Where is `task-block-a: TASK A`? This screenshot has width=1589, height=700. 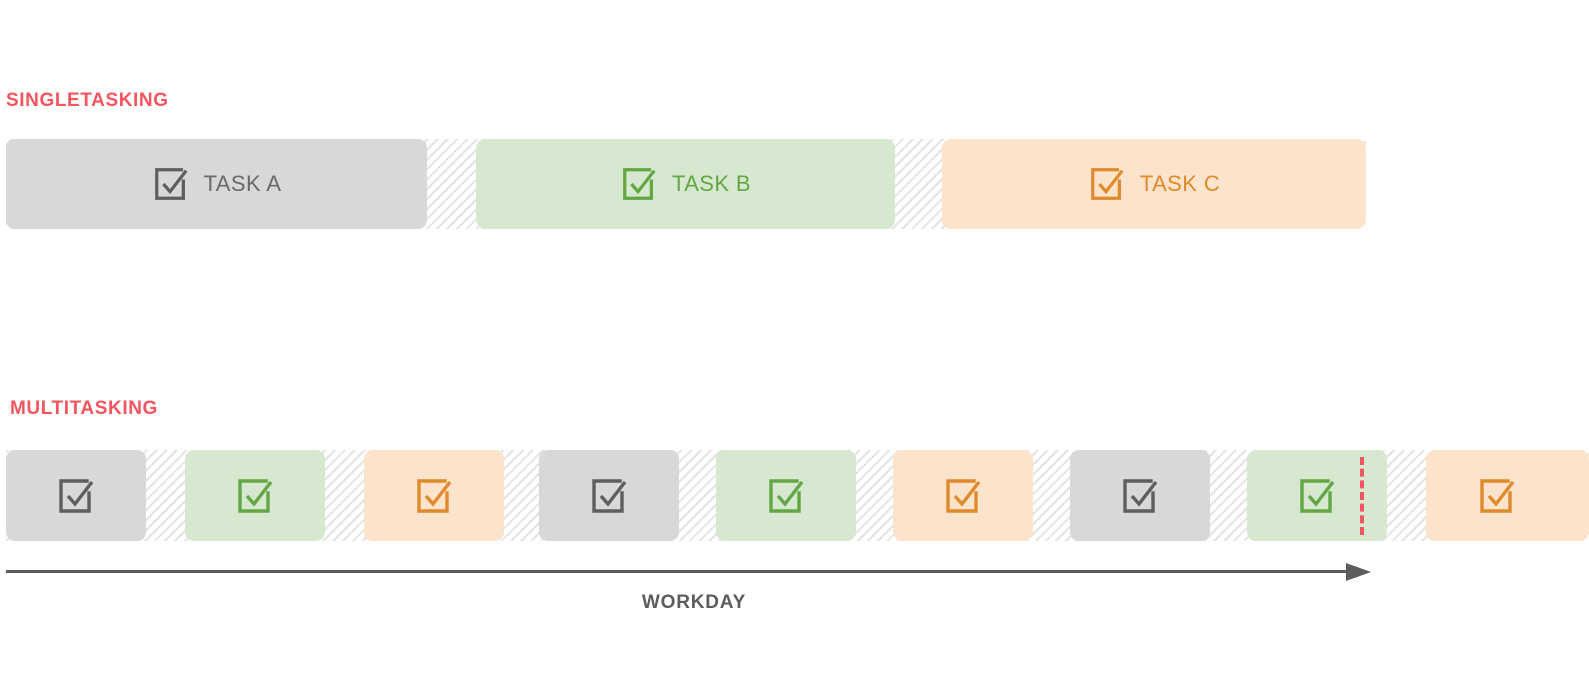
task-block-a: TASK A is located at coordinates (216, 184).